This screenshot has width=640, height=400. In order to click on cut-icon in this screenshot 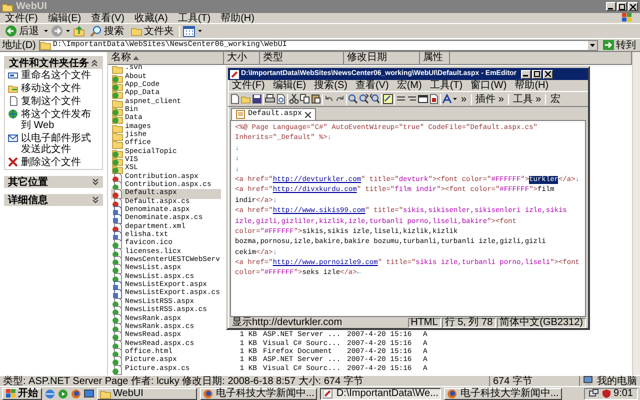, I will do `click(294, 99)`.